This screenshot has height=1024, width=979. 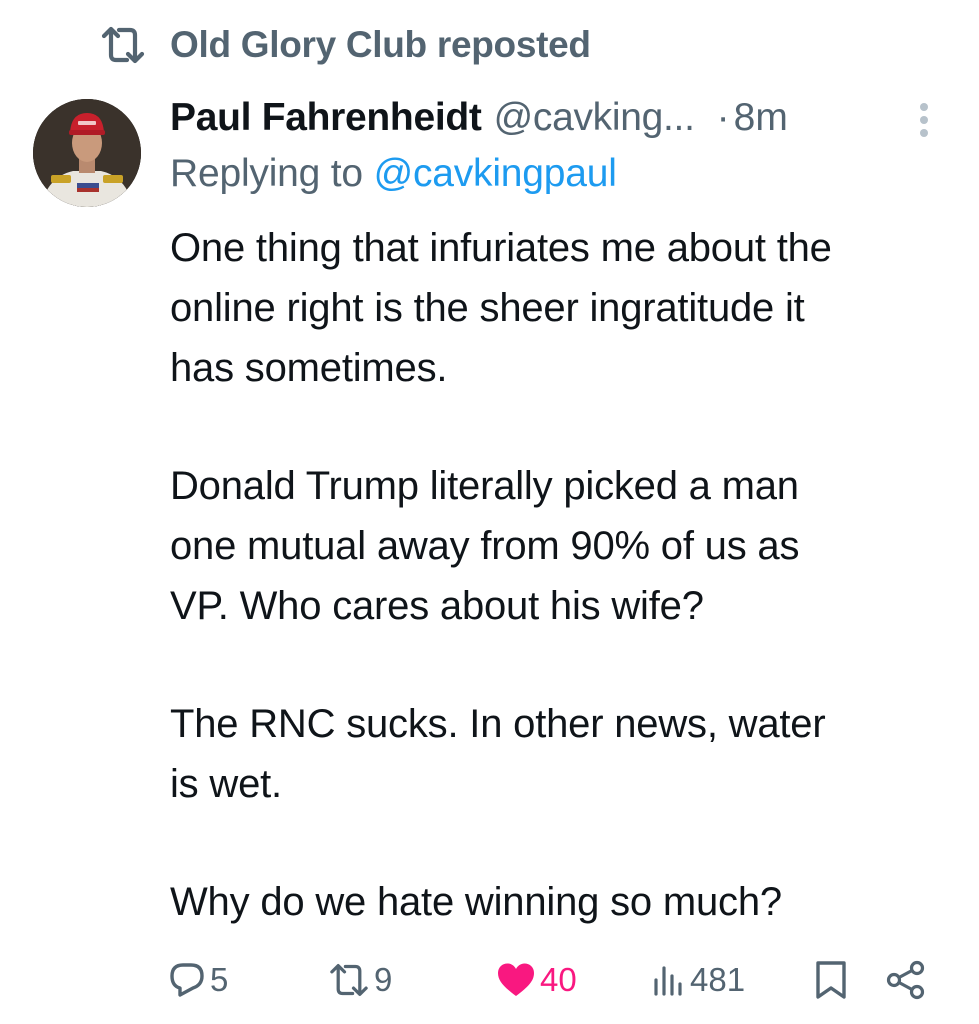 I want to click on tweet-header: Paul Fahrenheidt @cavking... · 8m, so click(x=555, y=118).